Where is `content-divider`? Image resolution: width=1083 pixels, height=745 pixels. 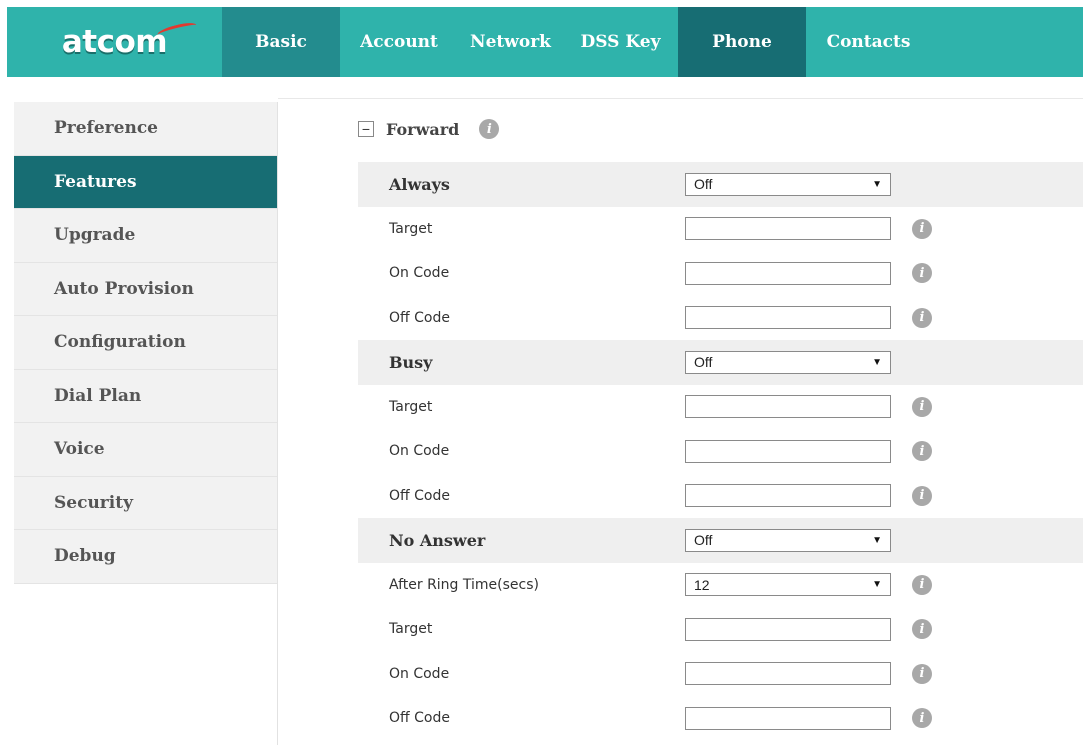
content-divider is located at coordinates (680, 98).